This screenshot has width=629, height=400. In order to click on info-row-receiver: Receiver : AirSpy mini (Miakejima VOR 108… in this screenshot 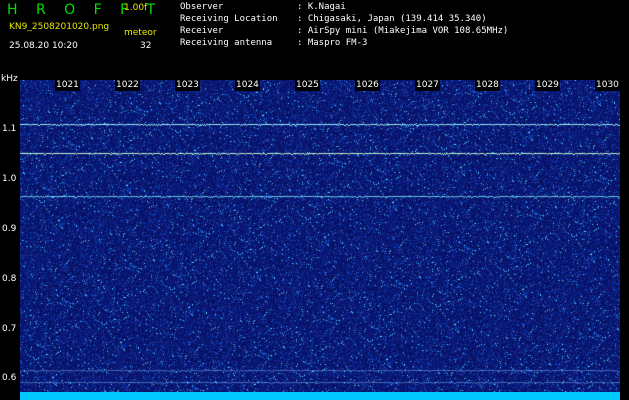, I will do `click(344, 31)`.